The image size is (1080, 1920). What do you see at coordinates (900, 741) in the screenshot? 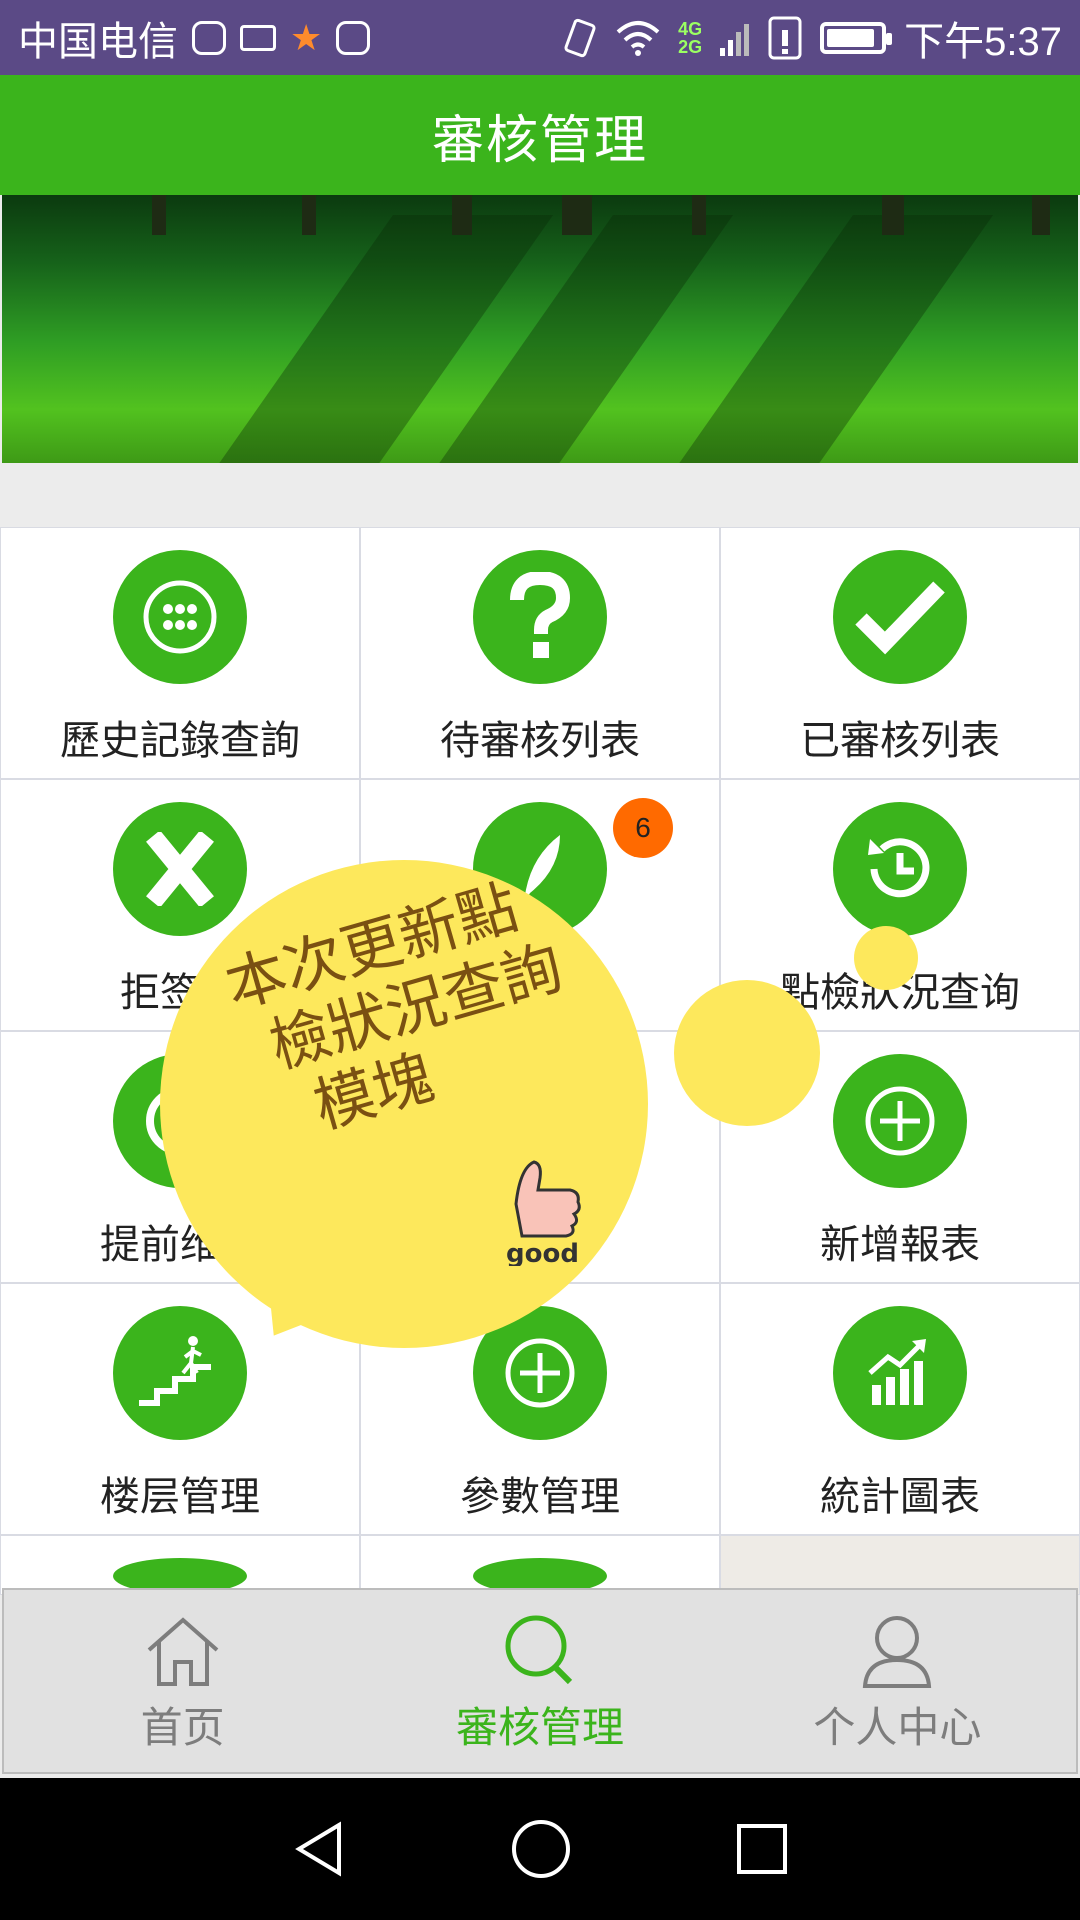
I see `grid-item-label: 已審核列表` at bounding box center [900, 741].